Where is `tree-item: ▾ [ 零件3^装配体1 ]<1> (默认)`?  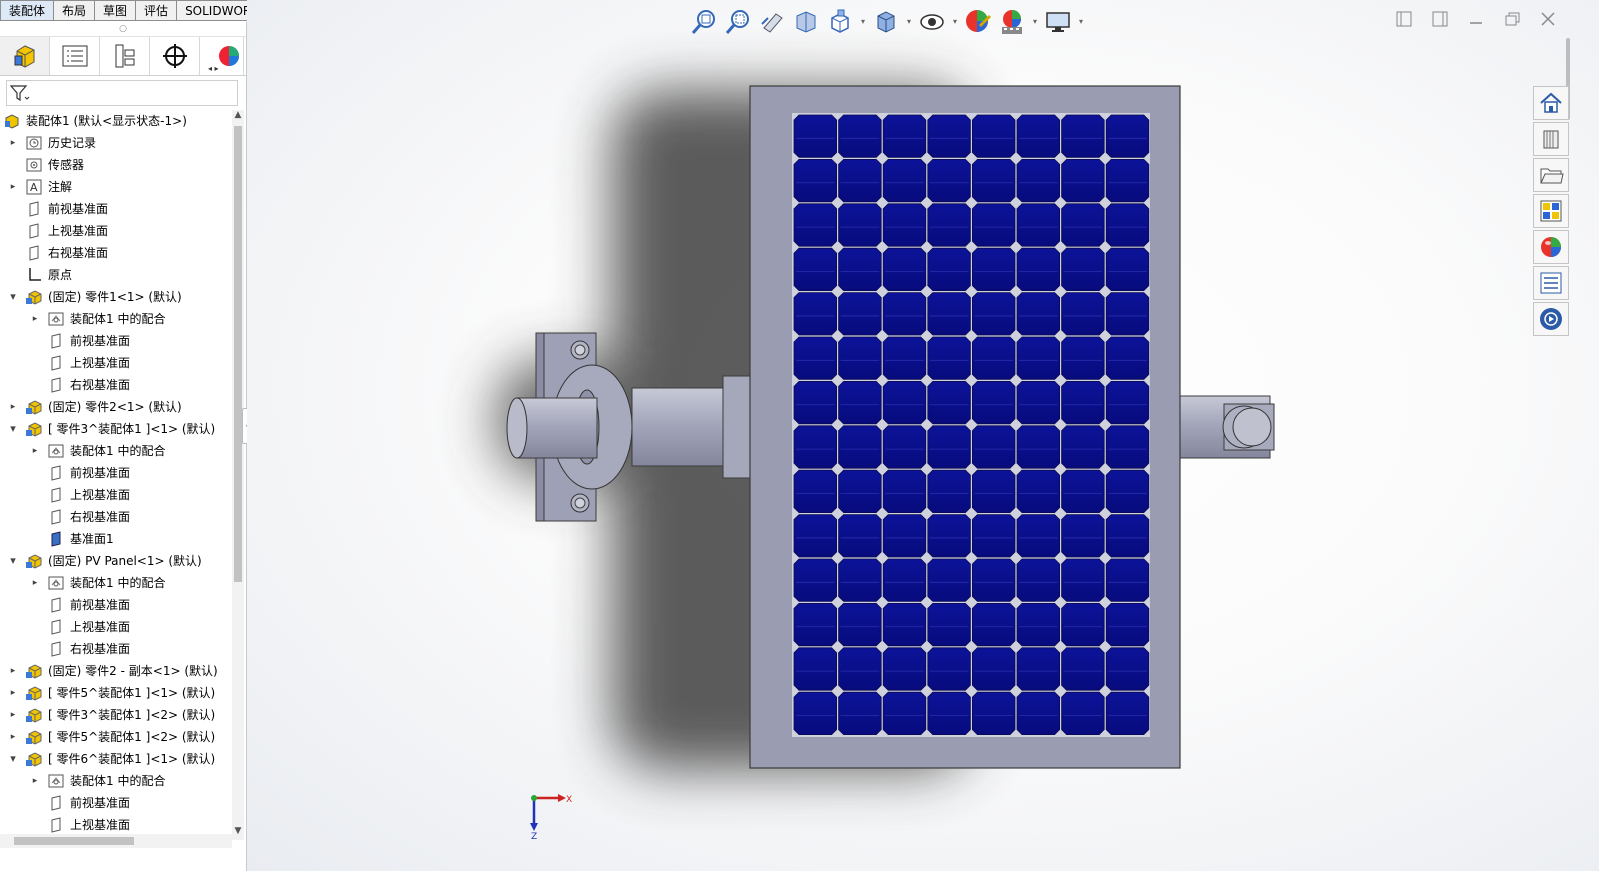
tree-item: ▾ [ 零件3^装配体1 ]<1> (默认) is located at coordinates (116, 429).